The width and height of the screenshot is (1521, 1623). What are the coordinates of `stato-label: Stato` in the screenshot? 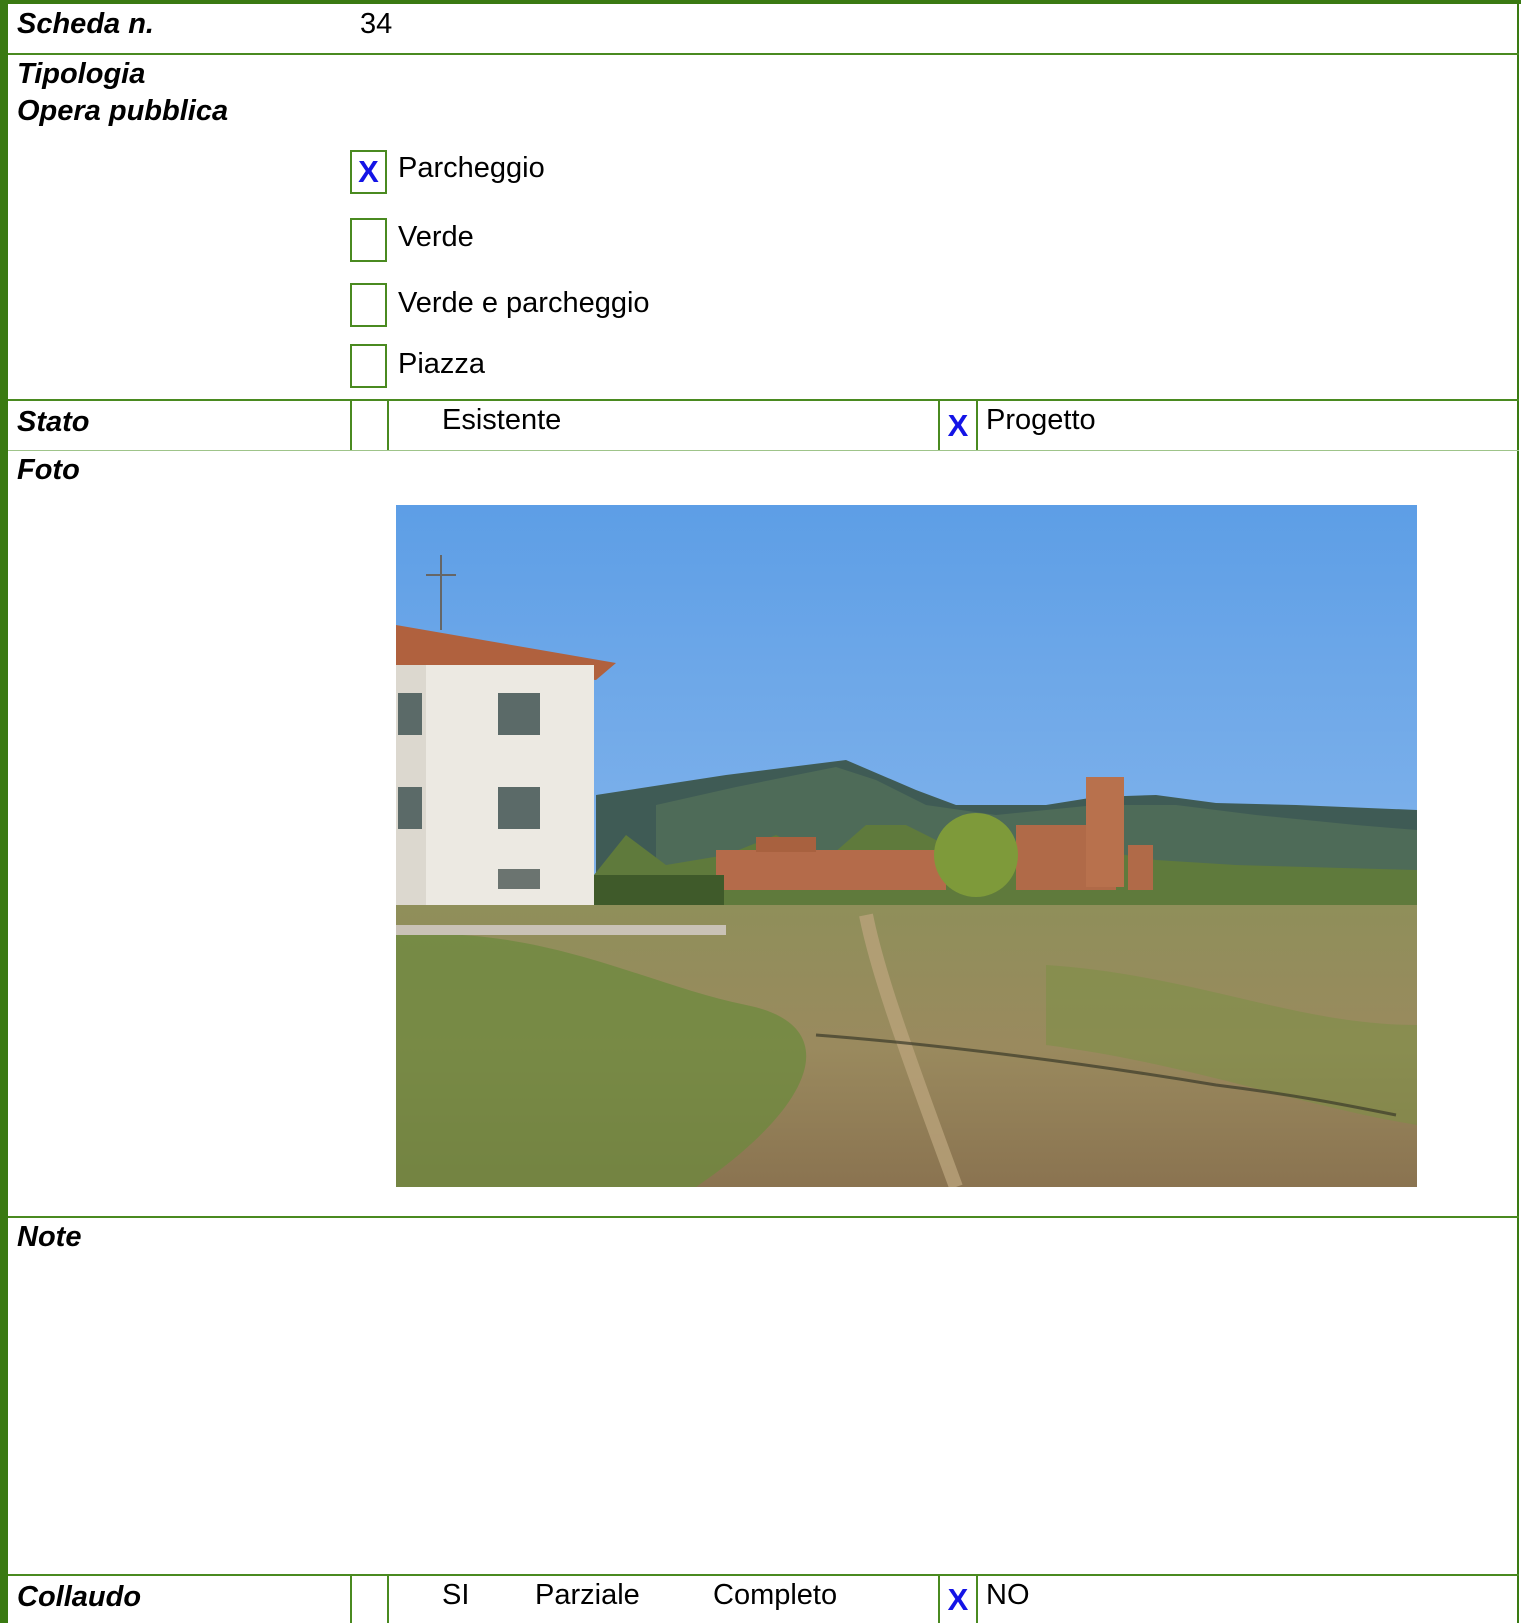 It's located at (53, 422).